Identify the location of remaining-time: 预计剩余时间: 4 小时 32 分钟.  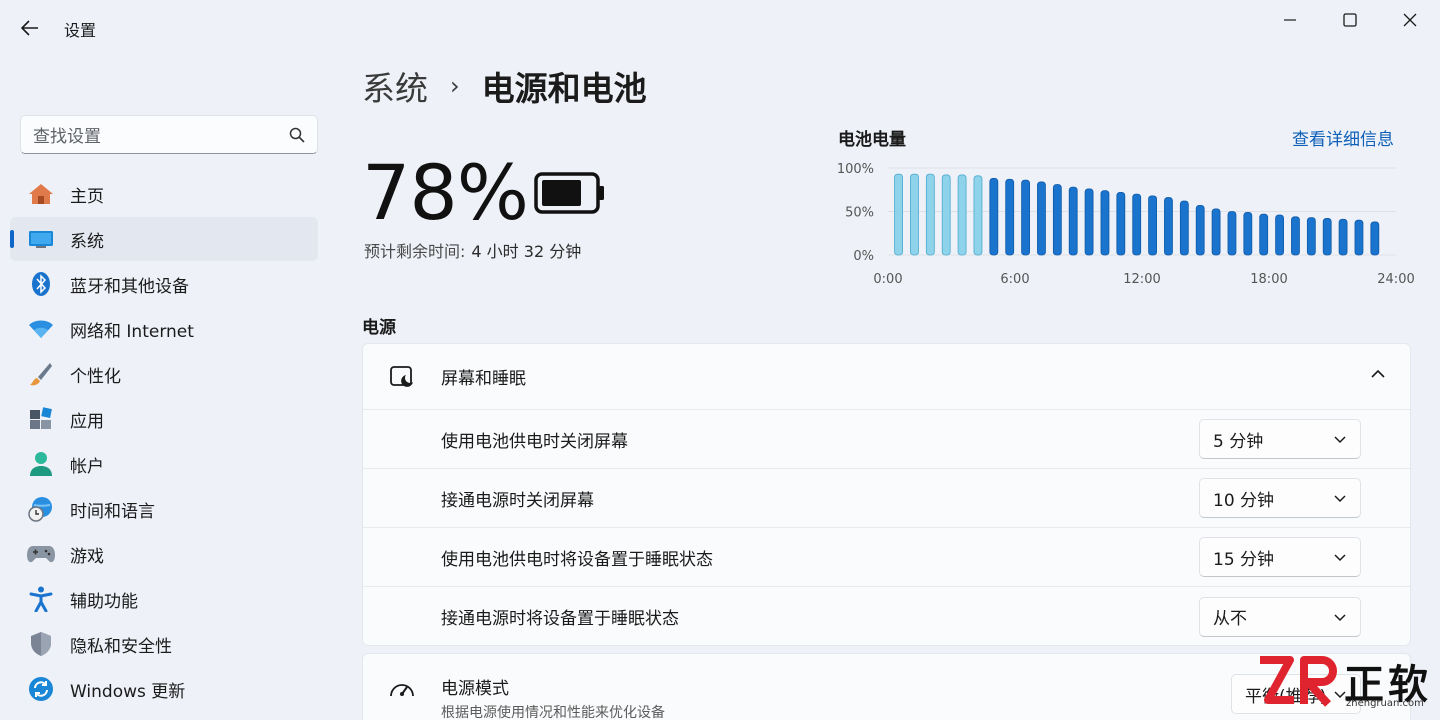
(472, 250).